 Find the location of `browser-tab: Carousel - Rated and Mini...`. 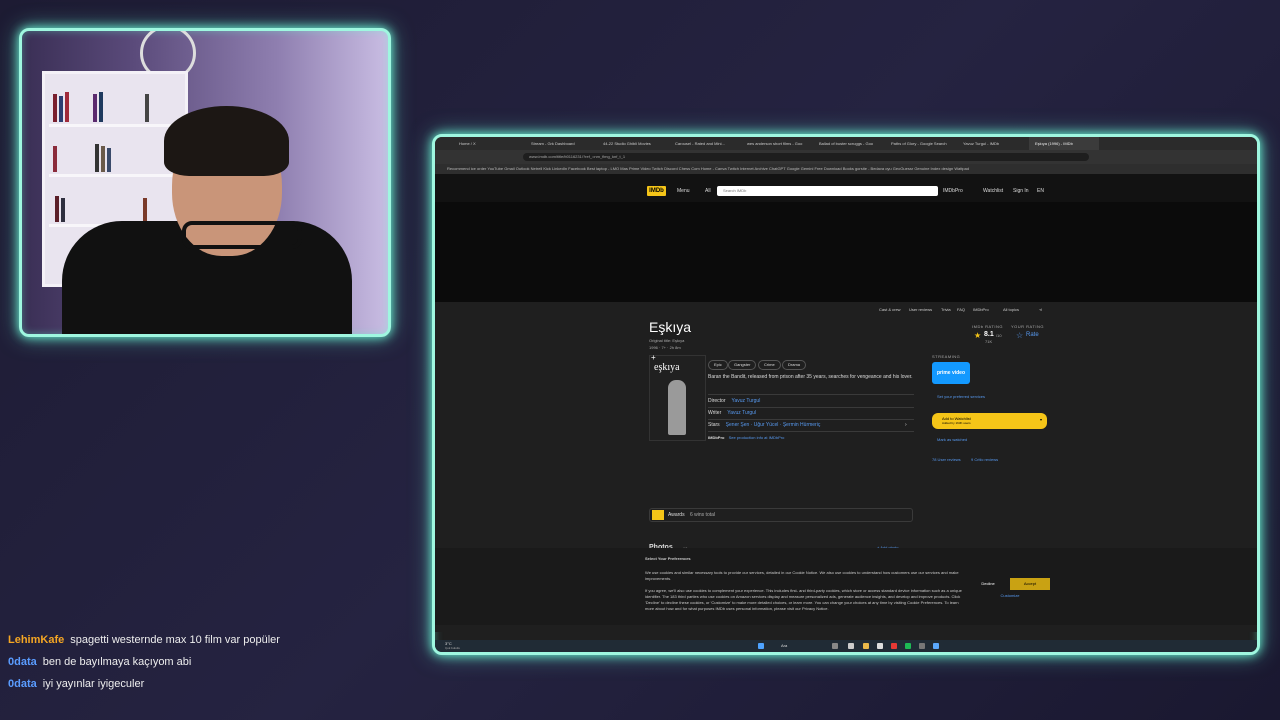

browser-tab: Carousel - Rated and Mini... is located at coordinates (704, 143).